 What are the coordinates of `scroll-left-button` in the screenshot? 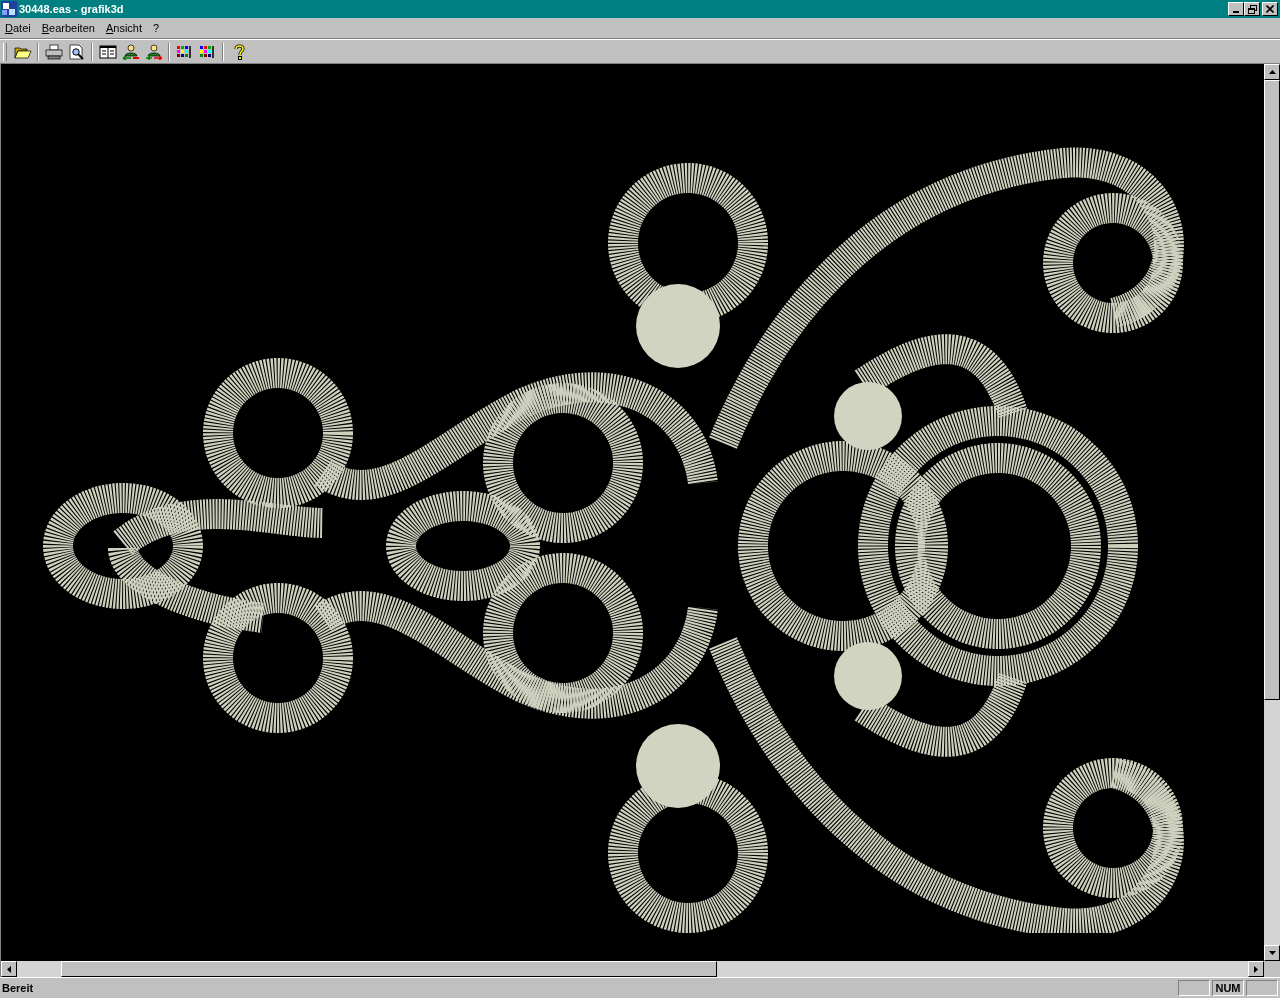 It's located at (9, 969).